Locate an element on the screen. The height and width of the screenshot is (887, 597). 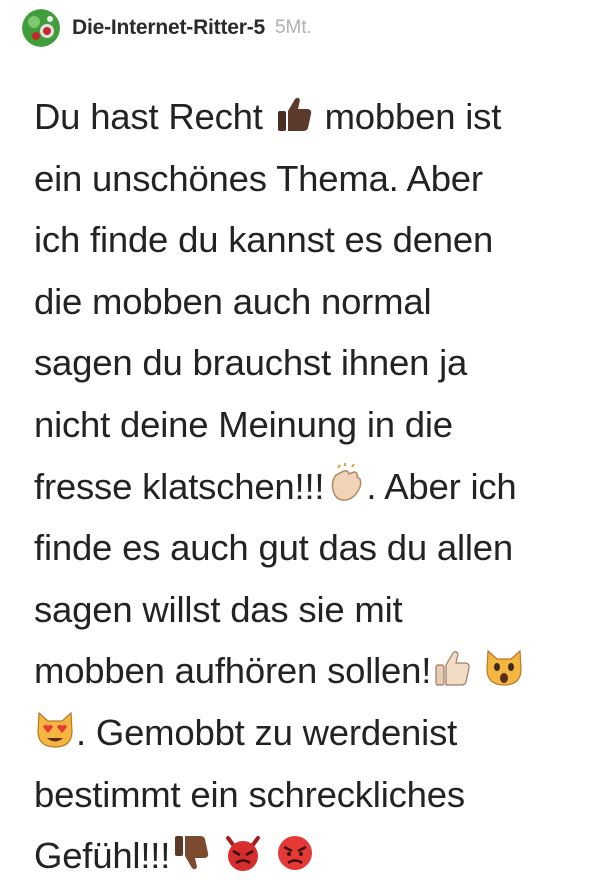
comment-line: finde es auch gut das du allen is located at coordinates (312, 548).